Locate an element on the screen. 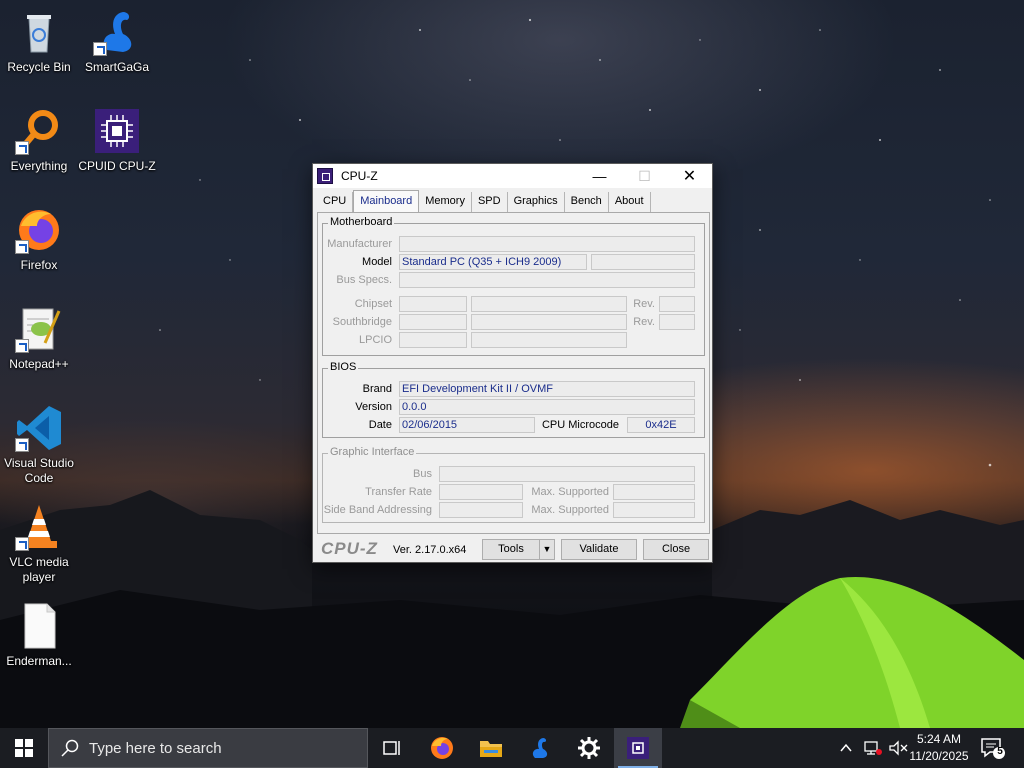 The image size is (1024, 768). tab-graphics: Graphics is located at coordinates (536, 202).